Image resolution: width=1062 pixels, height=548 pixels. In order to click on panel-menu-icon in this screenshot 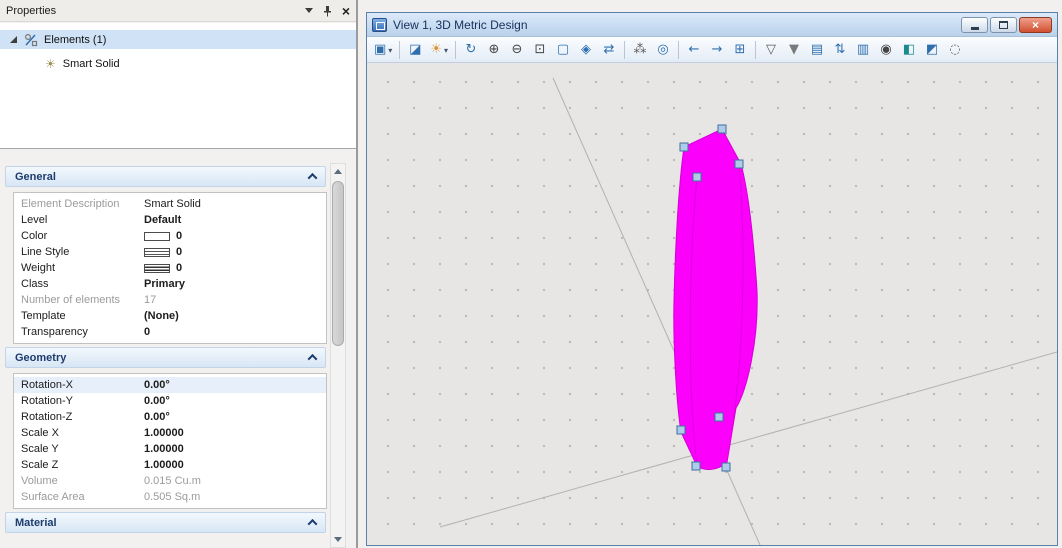, I will do `click(308, 10)`.